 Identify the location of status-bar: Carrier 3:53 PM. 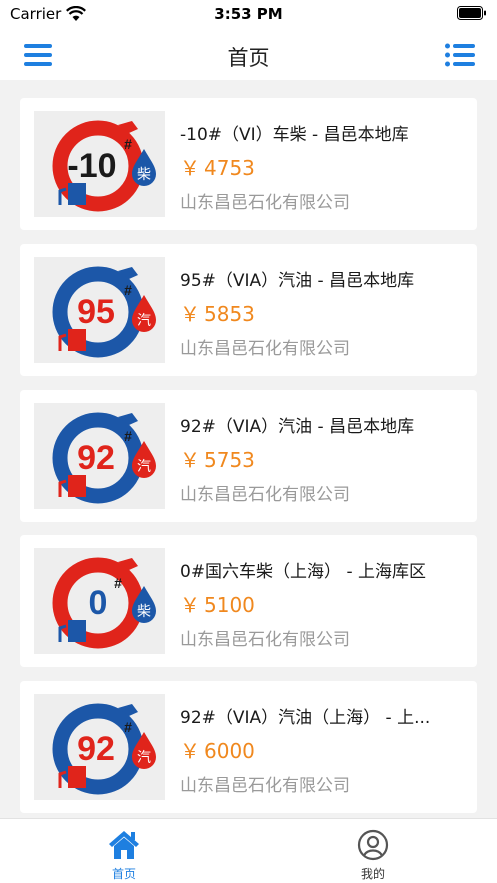
(248, 15).